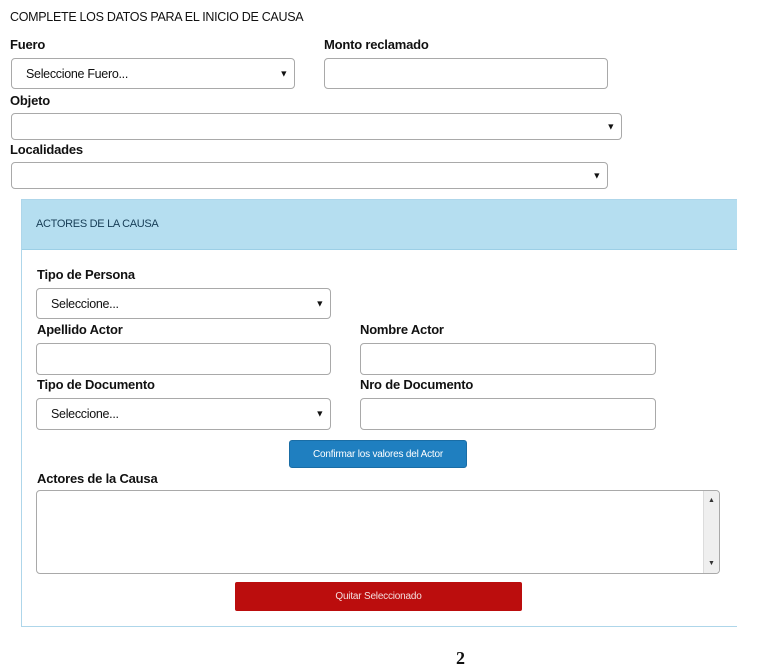 This screenshot has height=669, width=770. I want to click on nombre-actor-input, so click(508, 359).